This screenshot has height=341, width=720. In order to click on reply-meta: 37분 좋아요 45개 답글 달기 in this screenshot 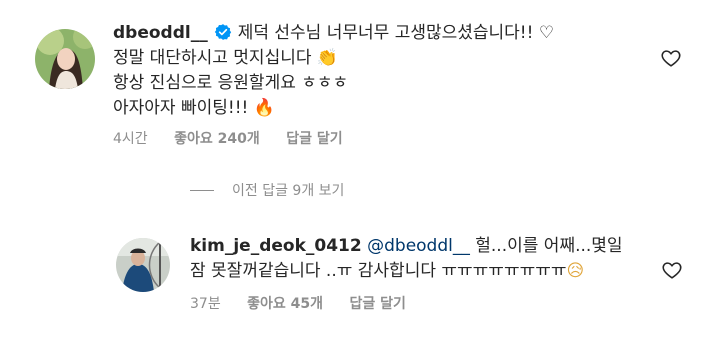, I will do `click(309, 303)`.